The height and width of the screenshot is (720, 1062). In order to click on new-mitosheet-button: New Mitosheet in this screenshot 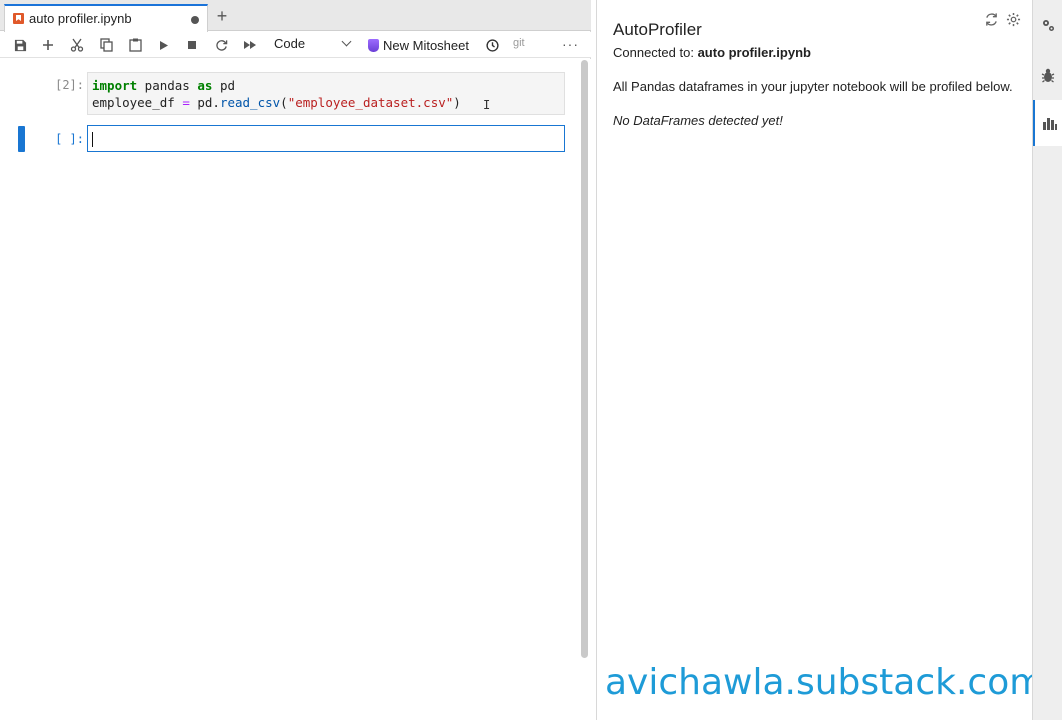, I will do `click(418, 45)`.